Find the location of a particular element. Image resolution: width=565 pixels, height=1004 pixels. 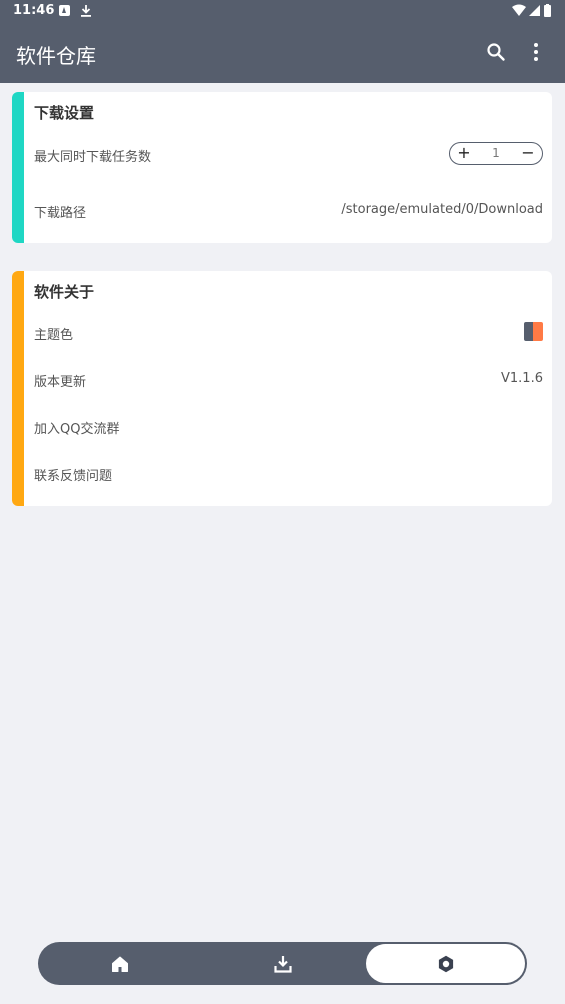

app-title: 软件仓库 is located at coordinates (56, 56).